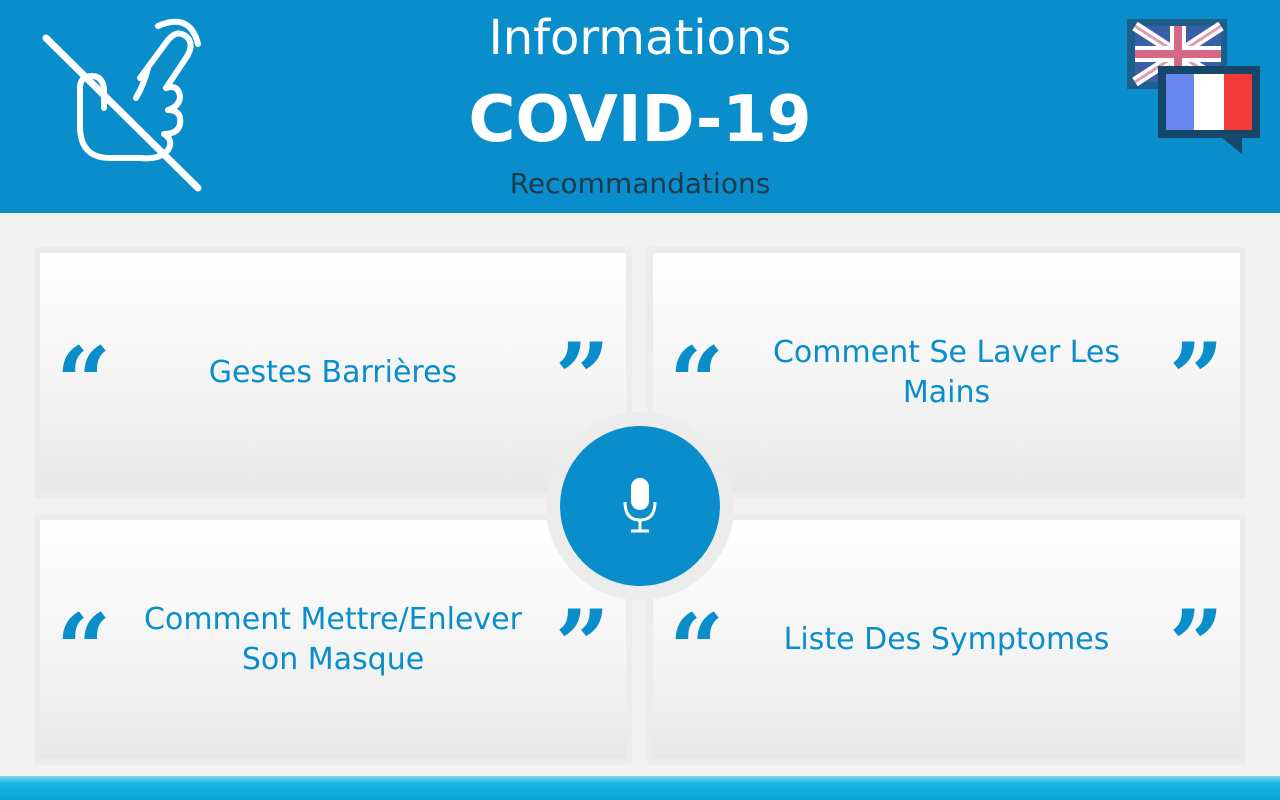 The width and height of the screenshot is (1280, 800). I want to click on card-gestes-barrieres-frame: “ Gestes Barrières ”, so click(333, 372).